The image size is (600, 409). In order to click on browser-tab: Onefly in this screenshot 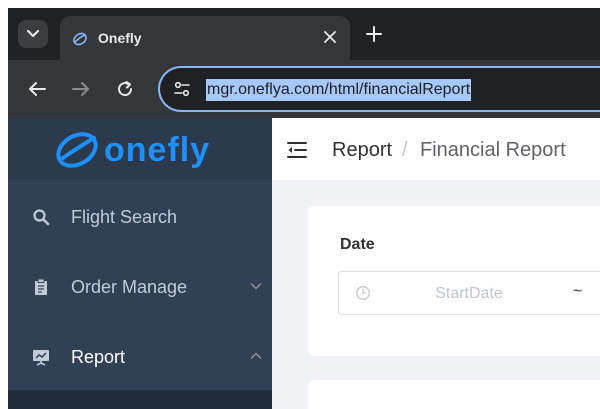, I will do `click(205, 38)`.